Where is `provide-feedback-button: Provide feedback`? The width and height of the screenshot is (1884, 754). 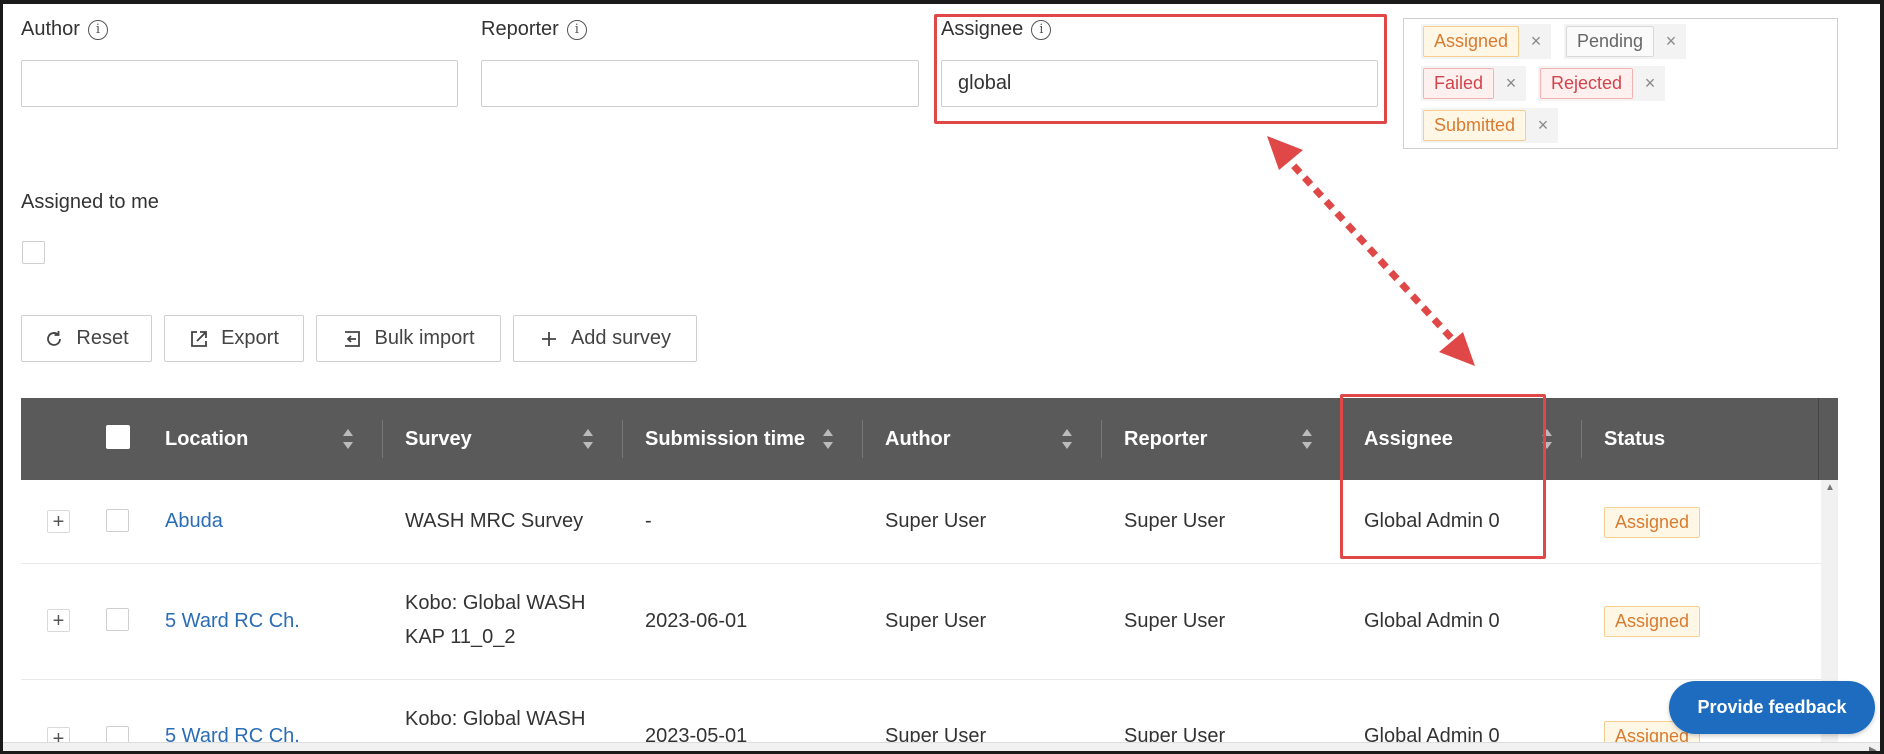
provide-feedback-button: Provide feedback is located at coordinates (1772, 707).